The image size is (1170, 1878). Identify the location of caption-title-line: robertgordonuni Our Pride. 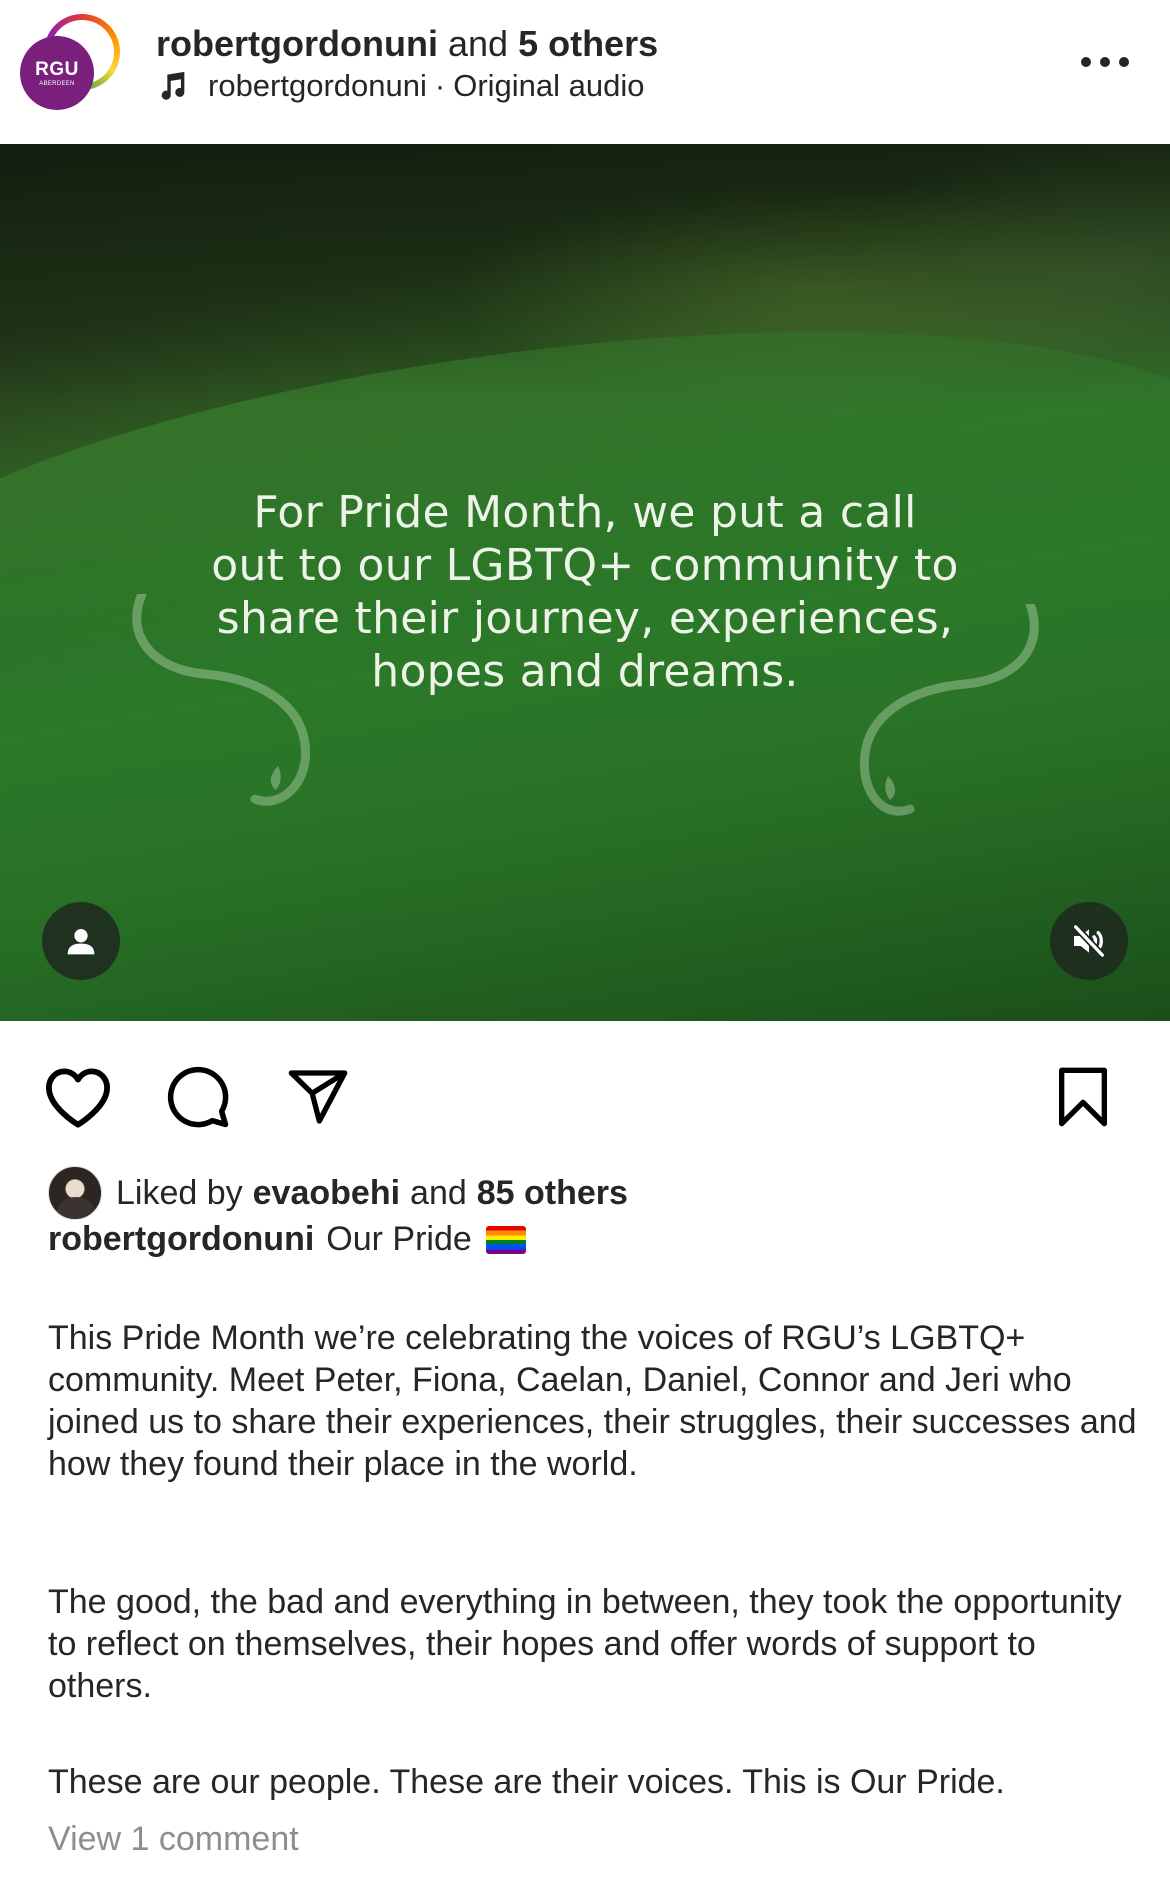
(287, 1239).